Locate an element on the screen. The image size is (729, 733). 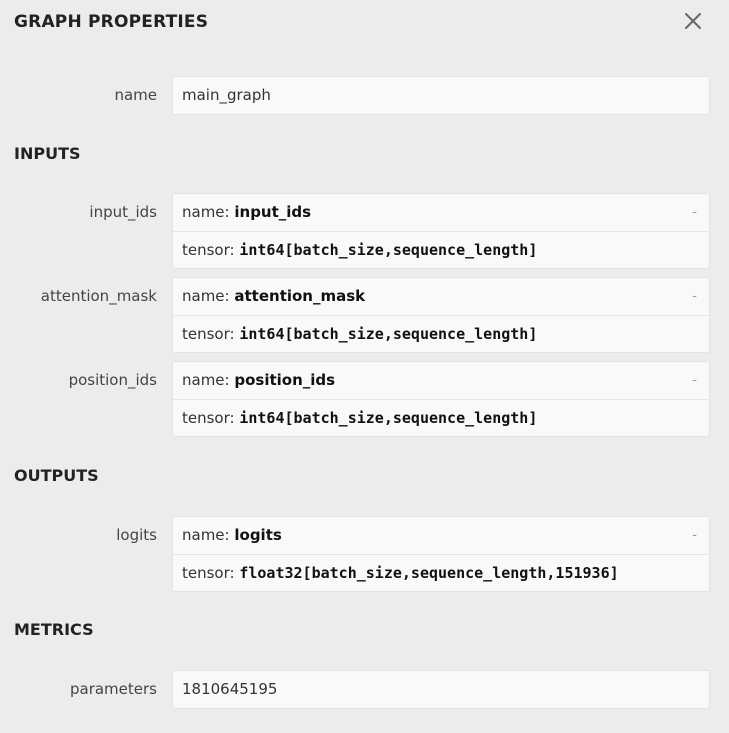
inputs-section-title: INPUTS is located at coordinates (47, 153).